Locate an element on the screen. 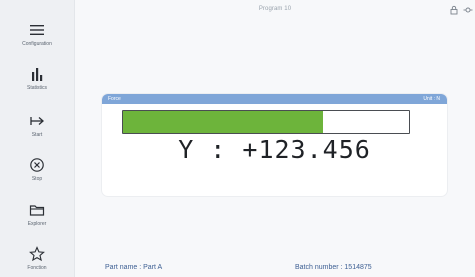 This screenshot has height=277, width=475. sidebar-item-fonction: Fonction is located at coordinates (37, 258).